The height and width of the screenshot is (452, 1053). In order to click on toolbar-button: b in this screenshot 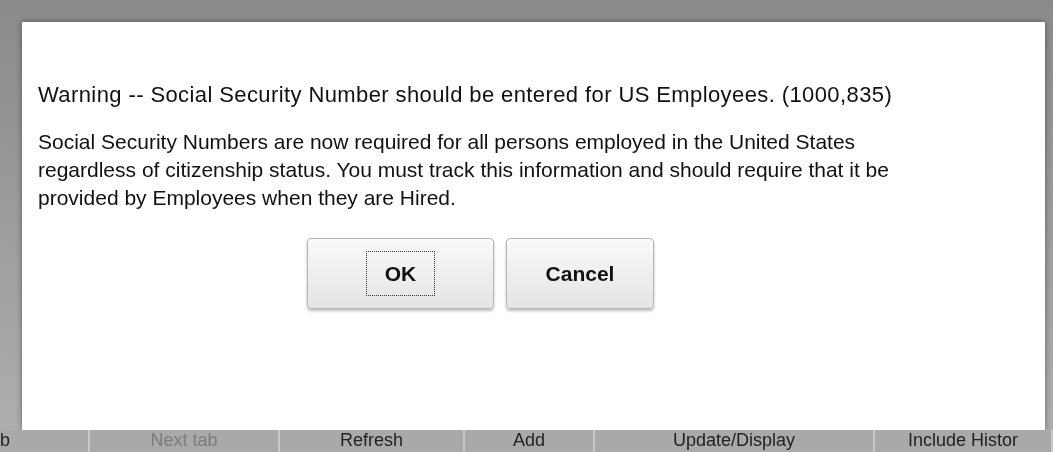, I will do `click(5, 440)`.